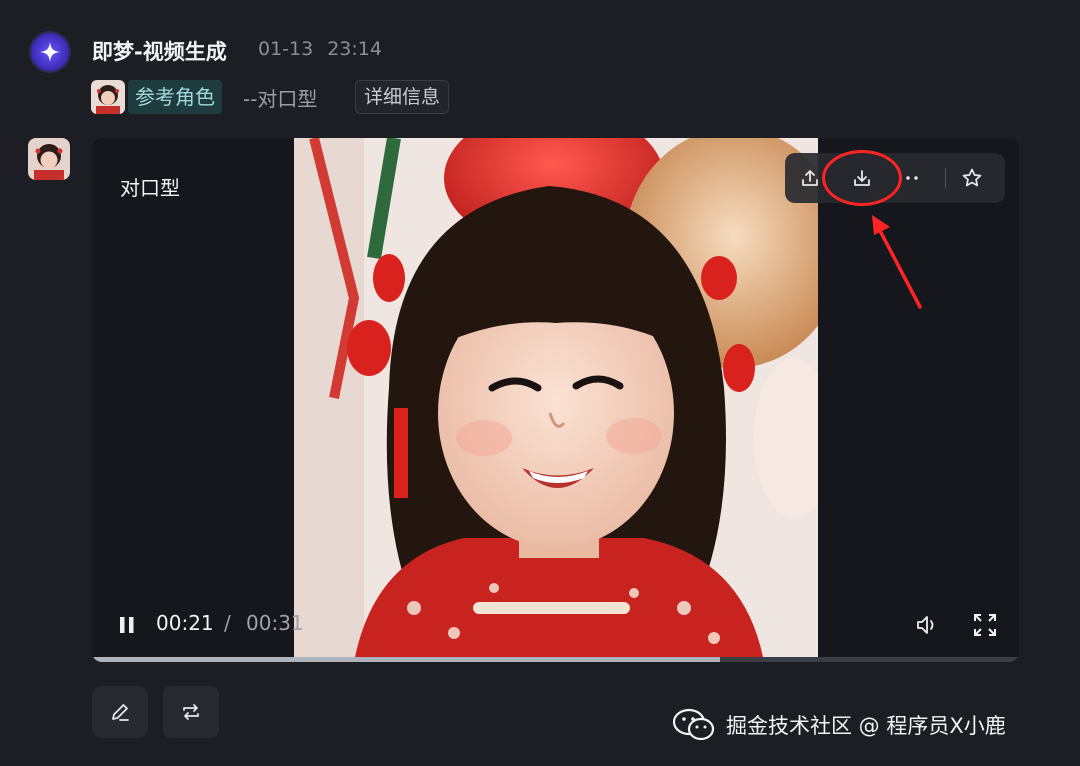  I want to click on annotation-circle, so click(862, 178).